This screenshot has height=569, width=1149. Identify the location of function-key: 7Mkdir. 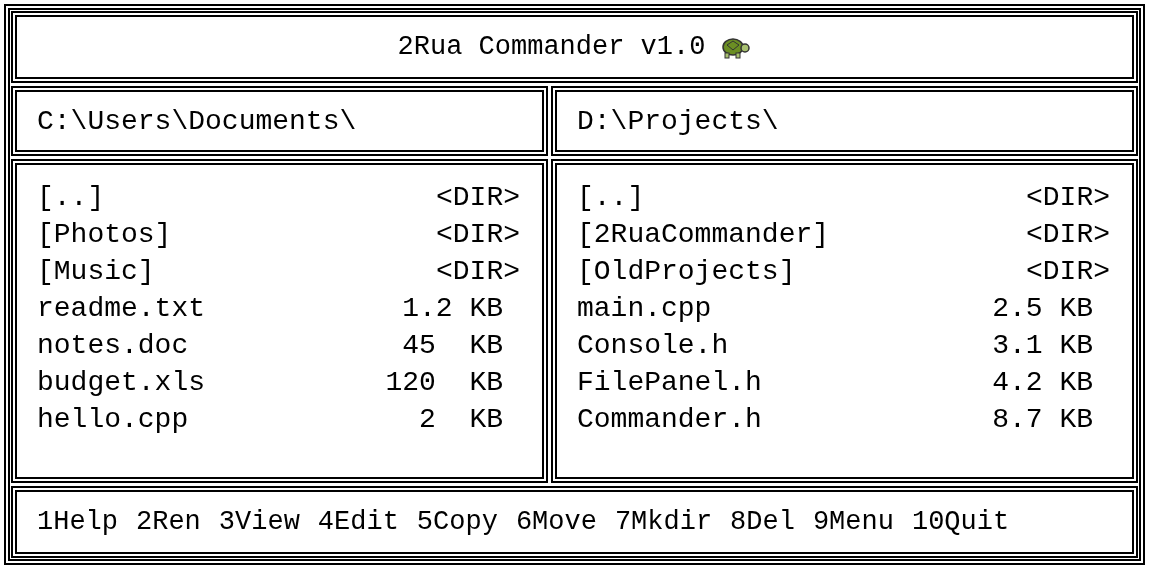
(663, 522).